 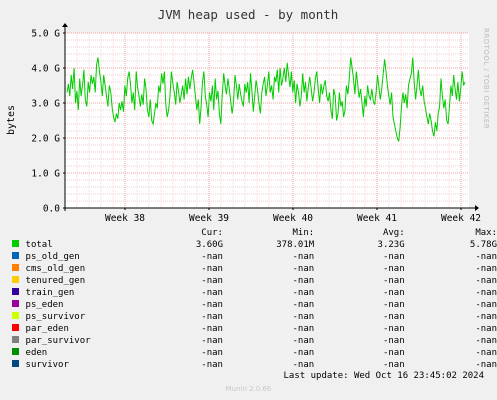 I want to click on legend-min-value: 378.01M, so click(x=295, y=245).